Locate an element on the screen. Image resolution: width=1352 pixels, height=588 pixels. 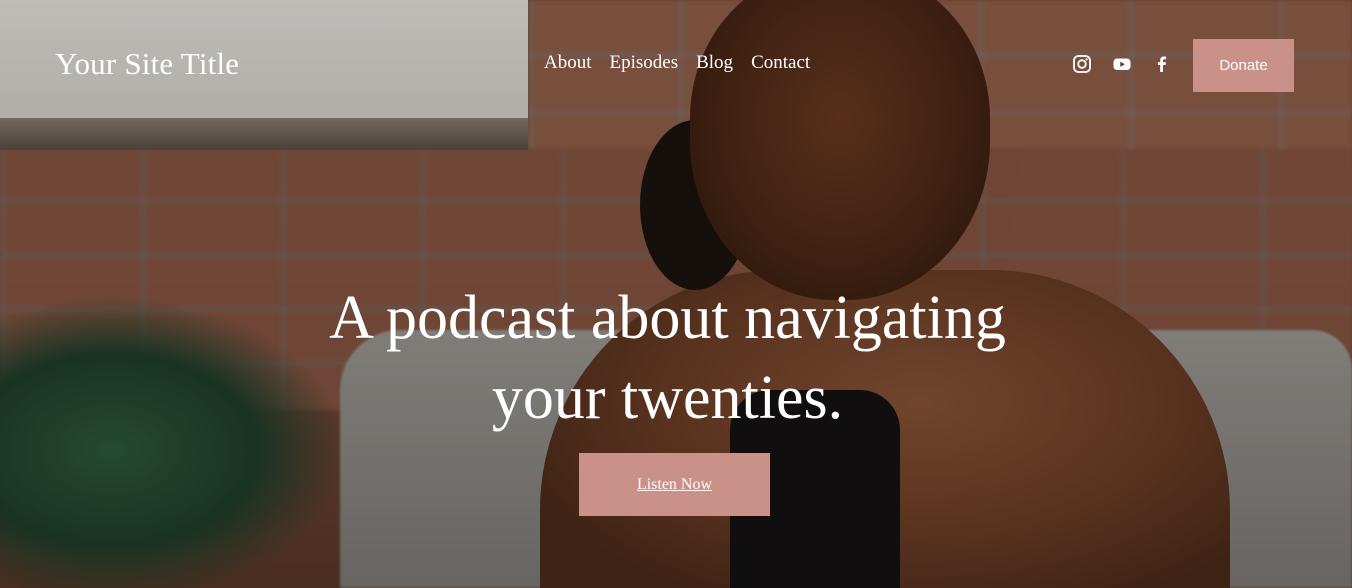
donate-button: Donate is located at coordinates (1243, 65).